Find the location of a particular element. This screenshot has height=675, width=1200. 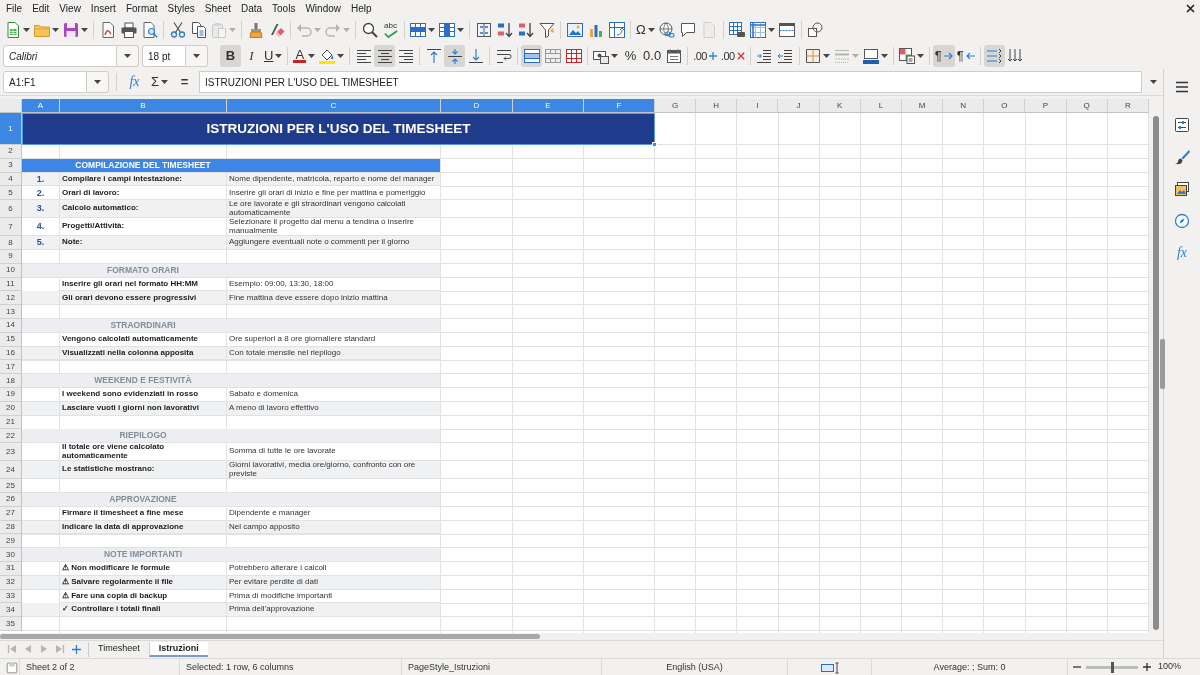

row-header: 25 is located at coordinates (11, 486).